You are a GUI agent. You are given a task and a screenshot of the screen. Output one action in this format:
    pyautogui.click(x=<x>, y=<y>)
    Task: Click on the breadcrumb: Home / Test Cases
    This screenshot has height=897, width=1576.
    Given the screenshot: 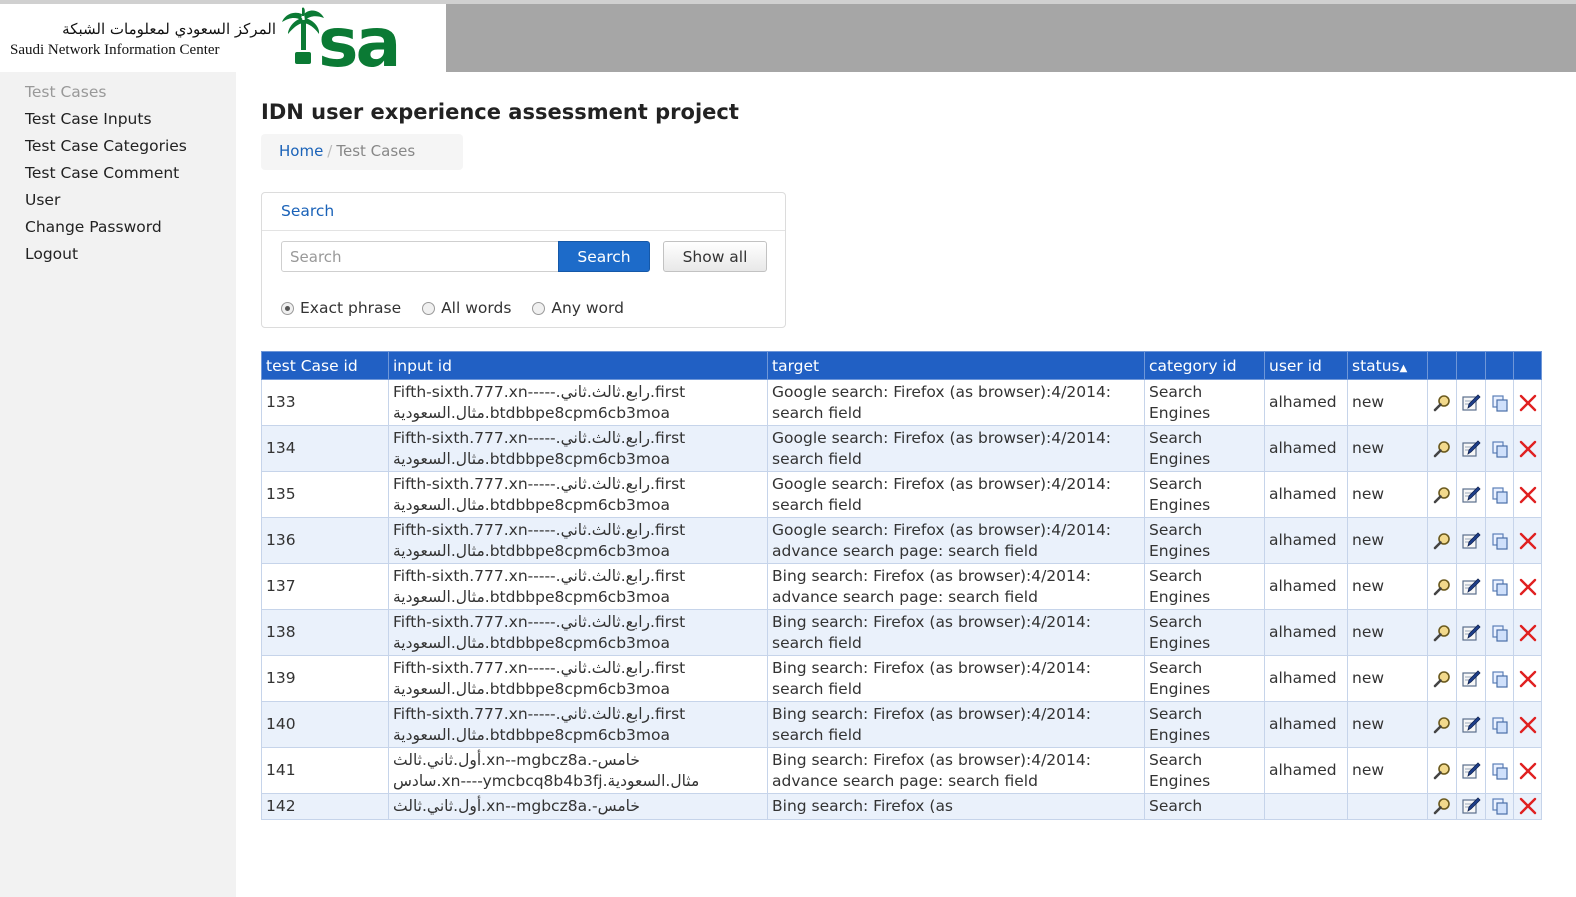 What is the action you would take?
    pyautogui.click(x=362, y=152)
    